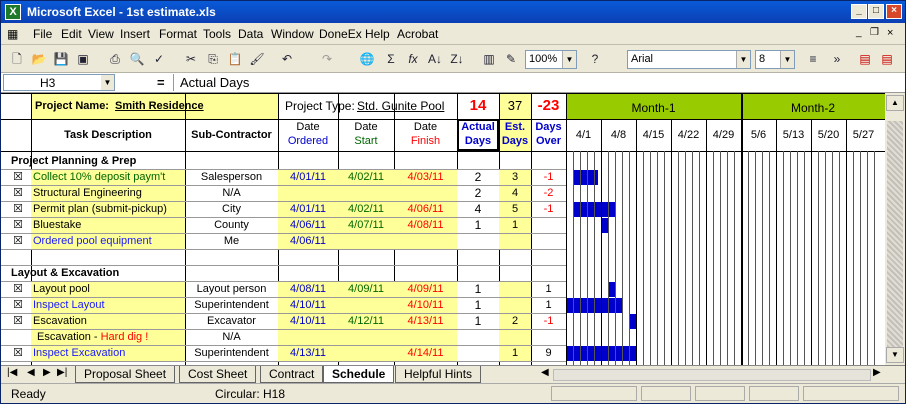  Describe the element at coordinates (39, 59) in the screenshot. I see `open-icon: 📂` at that location.